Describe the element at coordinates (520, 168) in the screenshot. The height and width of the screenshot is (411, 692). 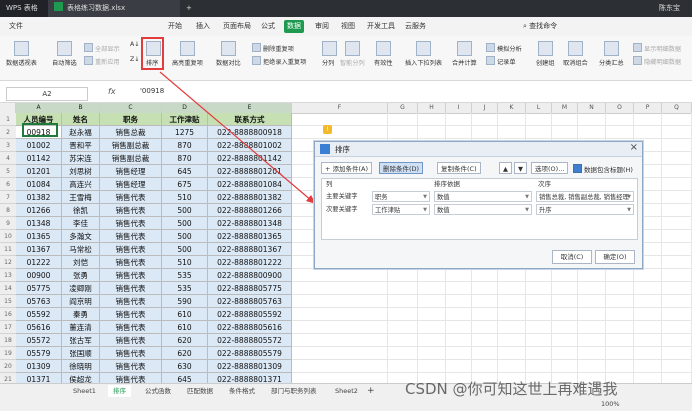
I see `move-down-button: ▼` at that location.